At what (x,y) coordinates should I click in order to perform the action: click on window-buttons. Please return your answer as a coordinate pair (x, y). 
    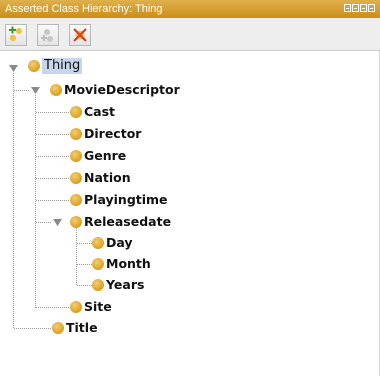
    Looking at the image, I should click on (359, 9).